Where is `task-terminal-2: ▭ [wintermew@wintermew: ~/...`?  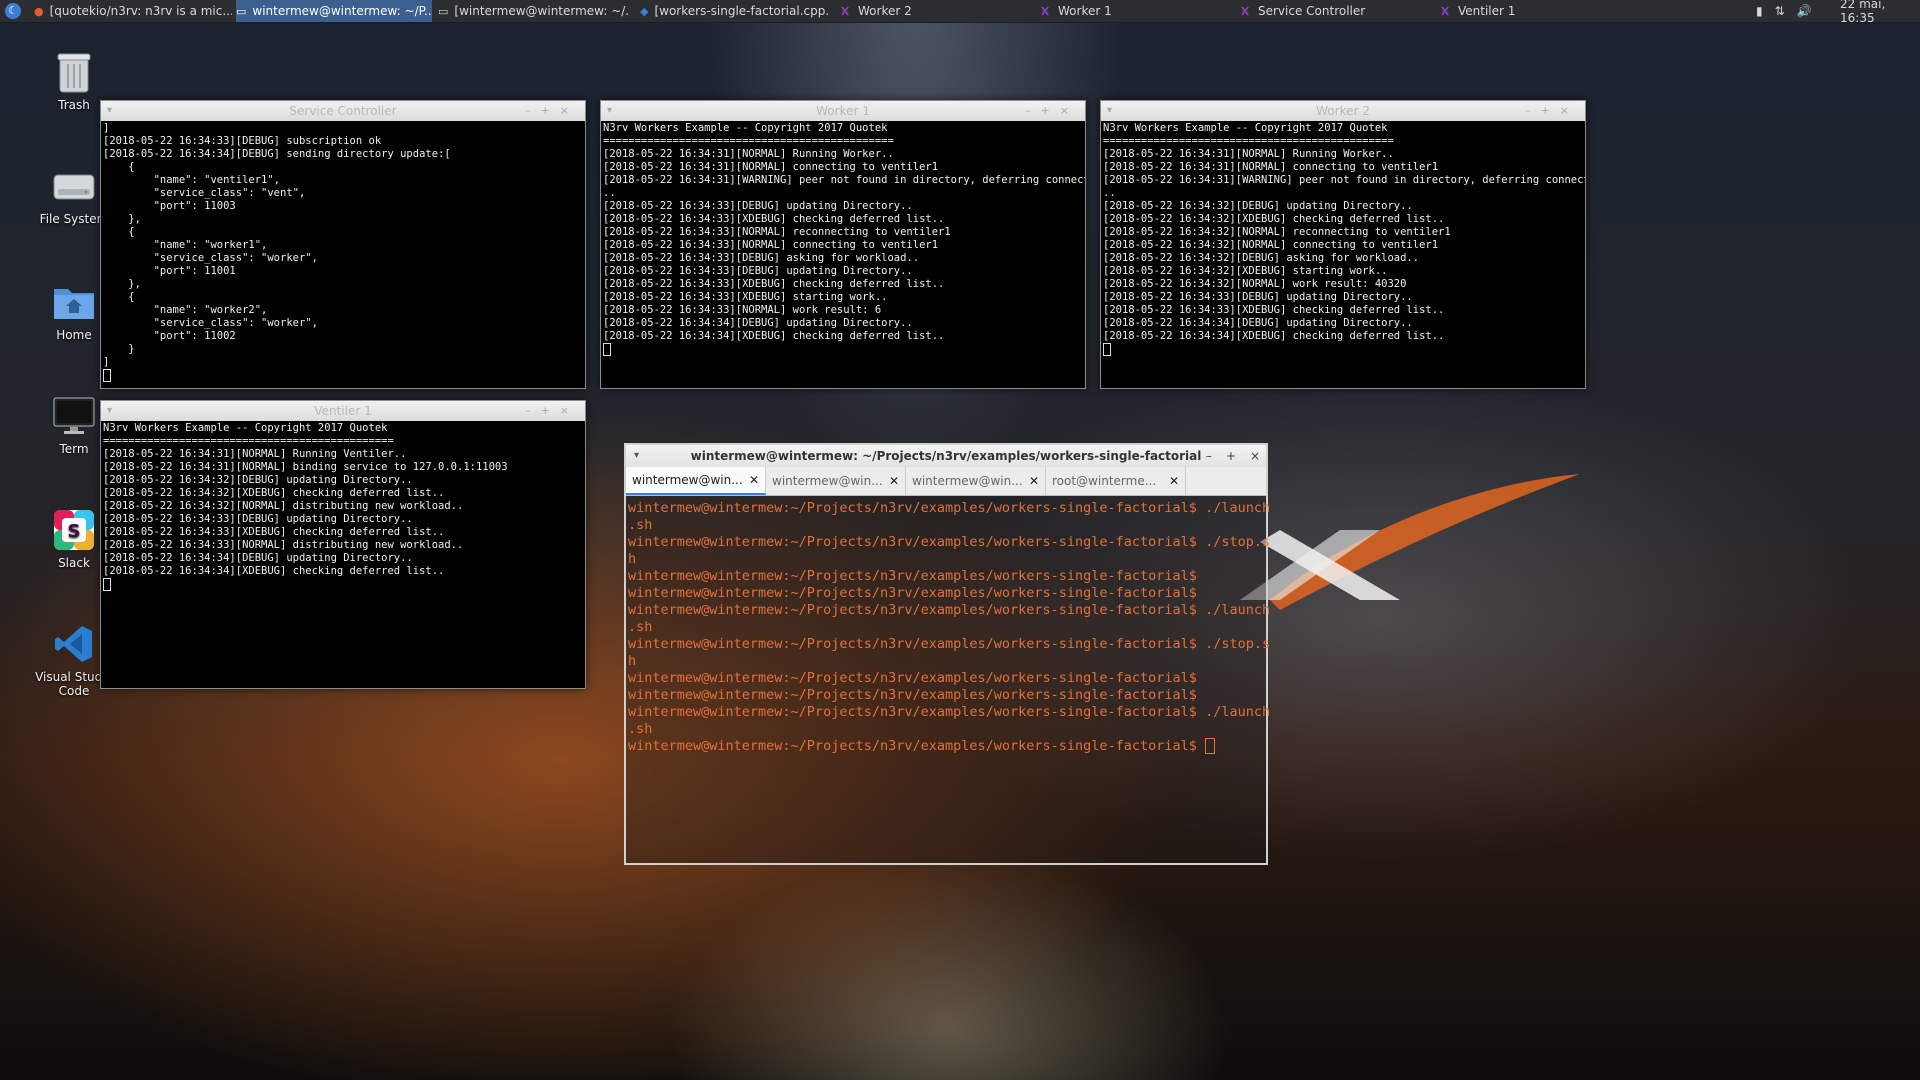
task-terminal-2: ▭ [wintermew@wintermew: ~/... is located at coordinates (533, 11).